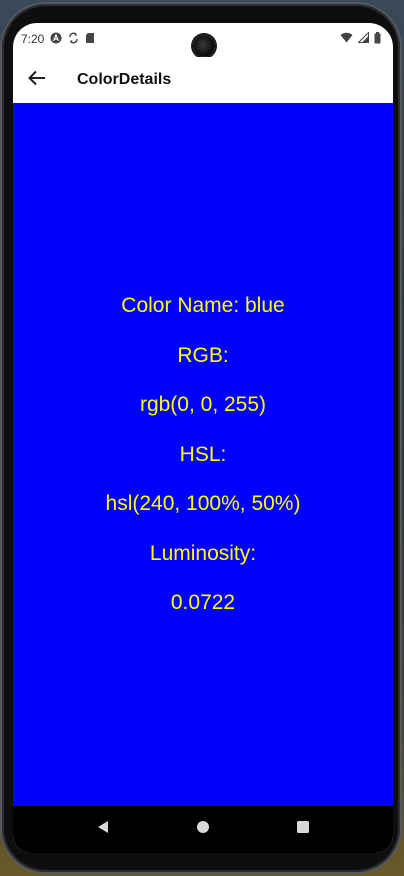  What do you see at coordinates (346, 39) in the screenshot?
I see `wifi-icon` at bounding box center [346, 39].